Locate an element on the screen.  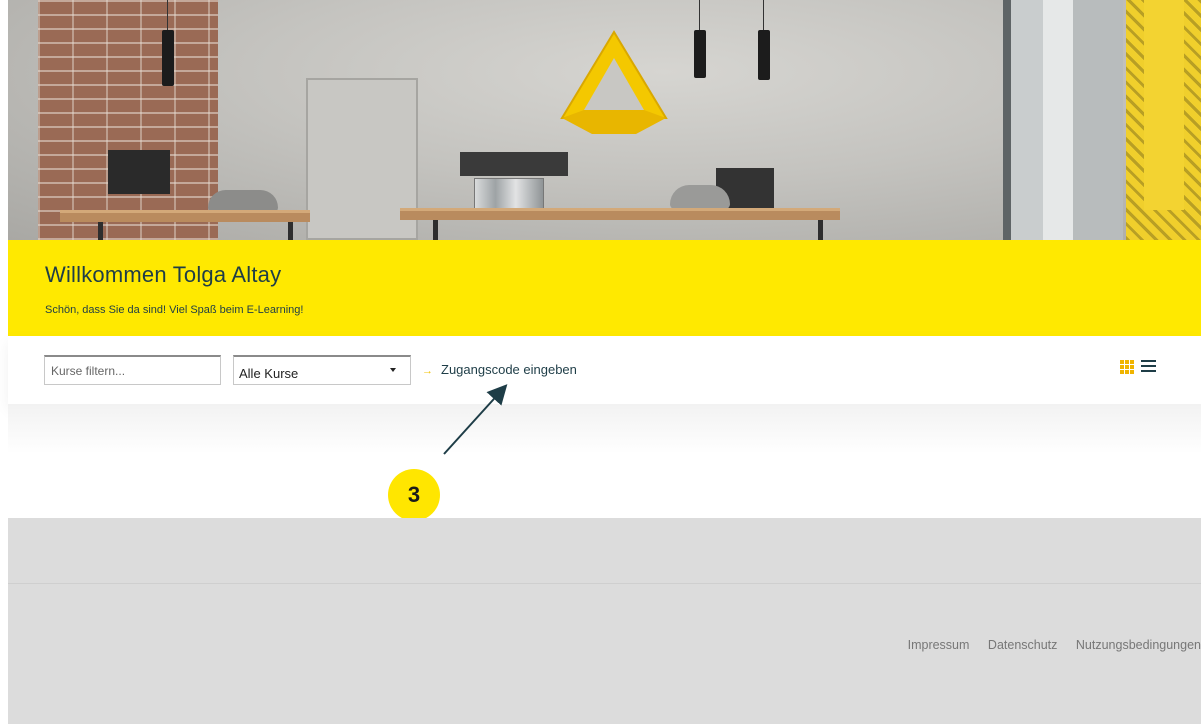
access-code-label: Zugangscode eingeben is located at coordinates (509, 369).